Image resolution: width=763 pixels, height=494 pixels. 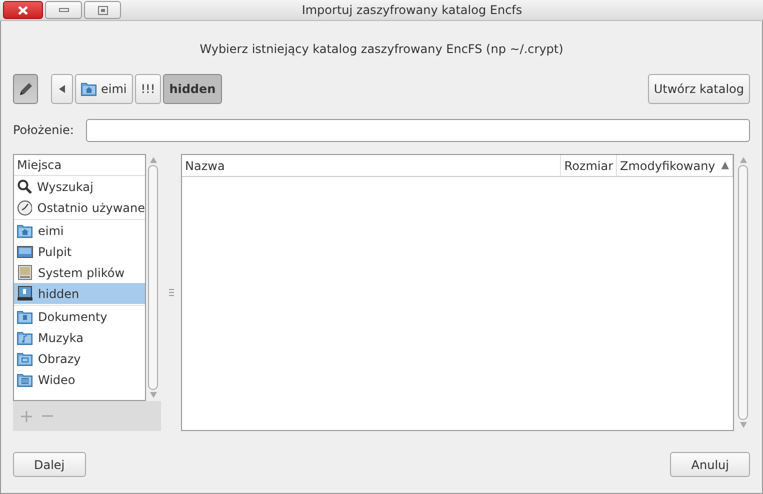 I want to click on desktop-icon, so click(x=25, y=251).